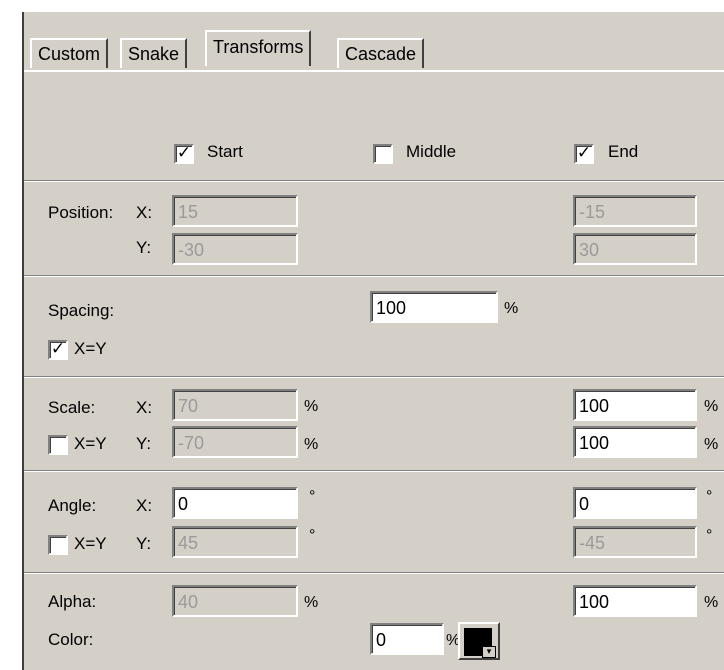 The width and height of the screenshot is (724, 670). Describe the element at coordinates (635, 249) in the screenshot. I see `position-end-y-field: 30` at that location.